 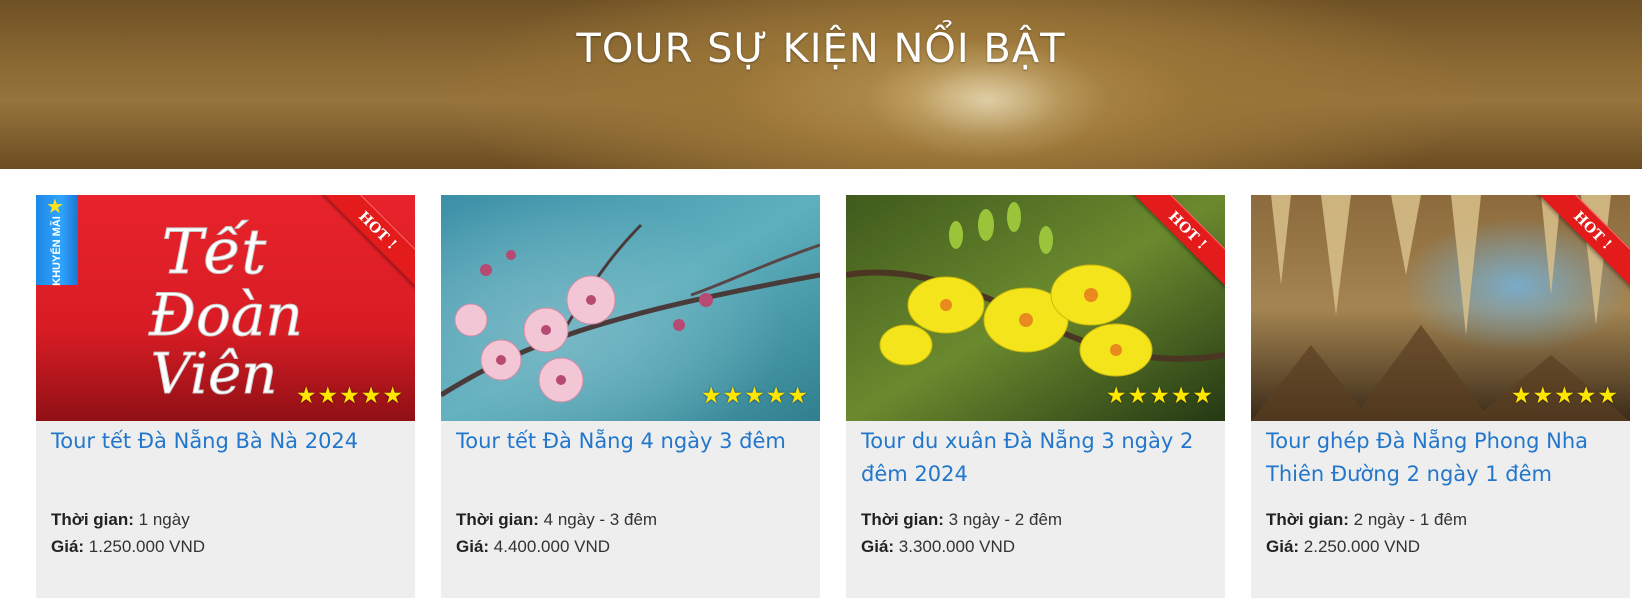 I want to click on image-text-3: Viên, so click(x=214, y=374).